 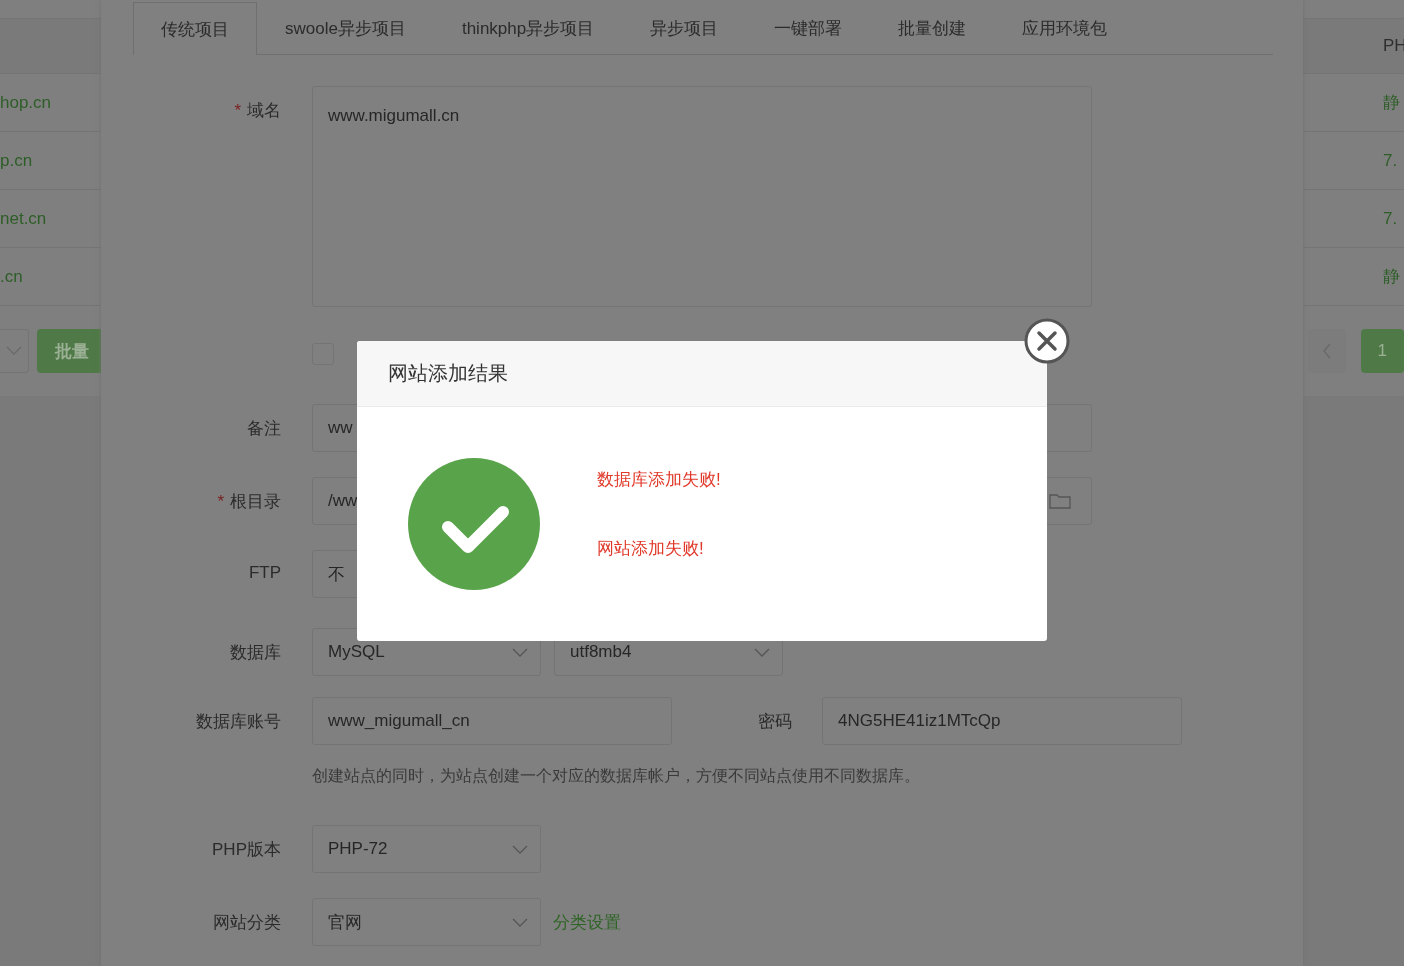 I want to click on page-button: 1, so click(x=1382, y=351).